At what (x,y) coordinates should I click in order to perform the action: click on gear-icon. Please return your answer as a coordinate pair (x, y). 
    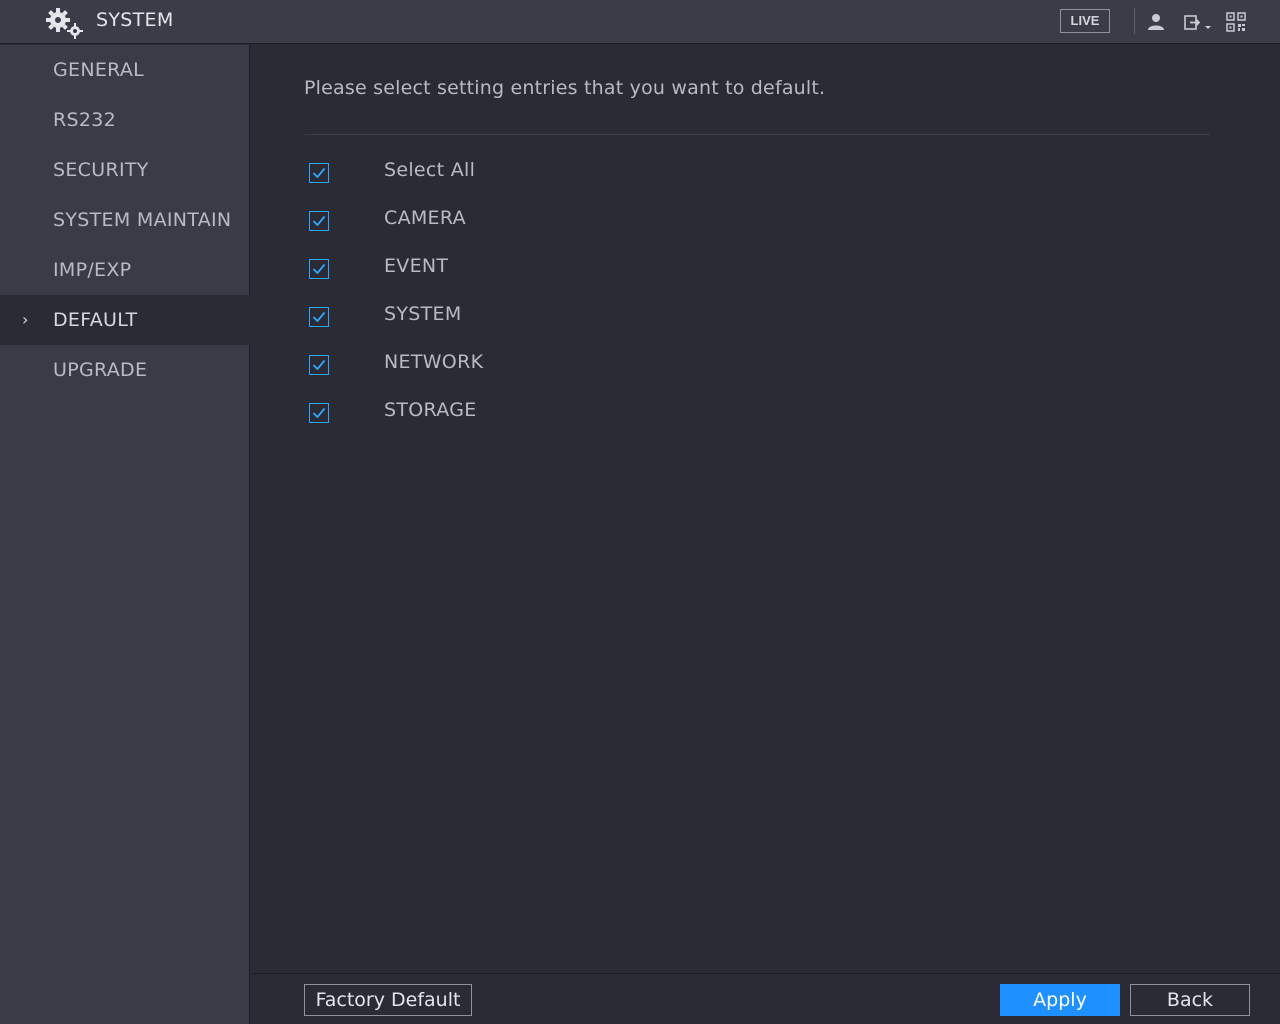
    Looking at the image, I should click on (64, 23).